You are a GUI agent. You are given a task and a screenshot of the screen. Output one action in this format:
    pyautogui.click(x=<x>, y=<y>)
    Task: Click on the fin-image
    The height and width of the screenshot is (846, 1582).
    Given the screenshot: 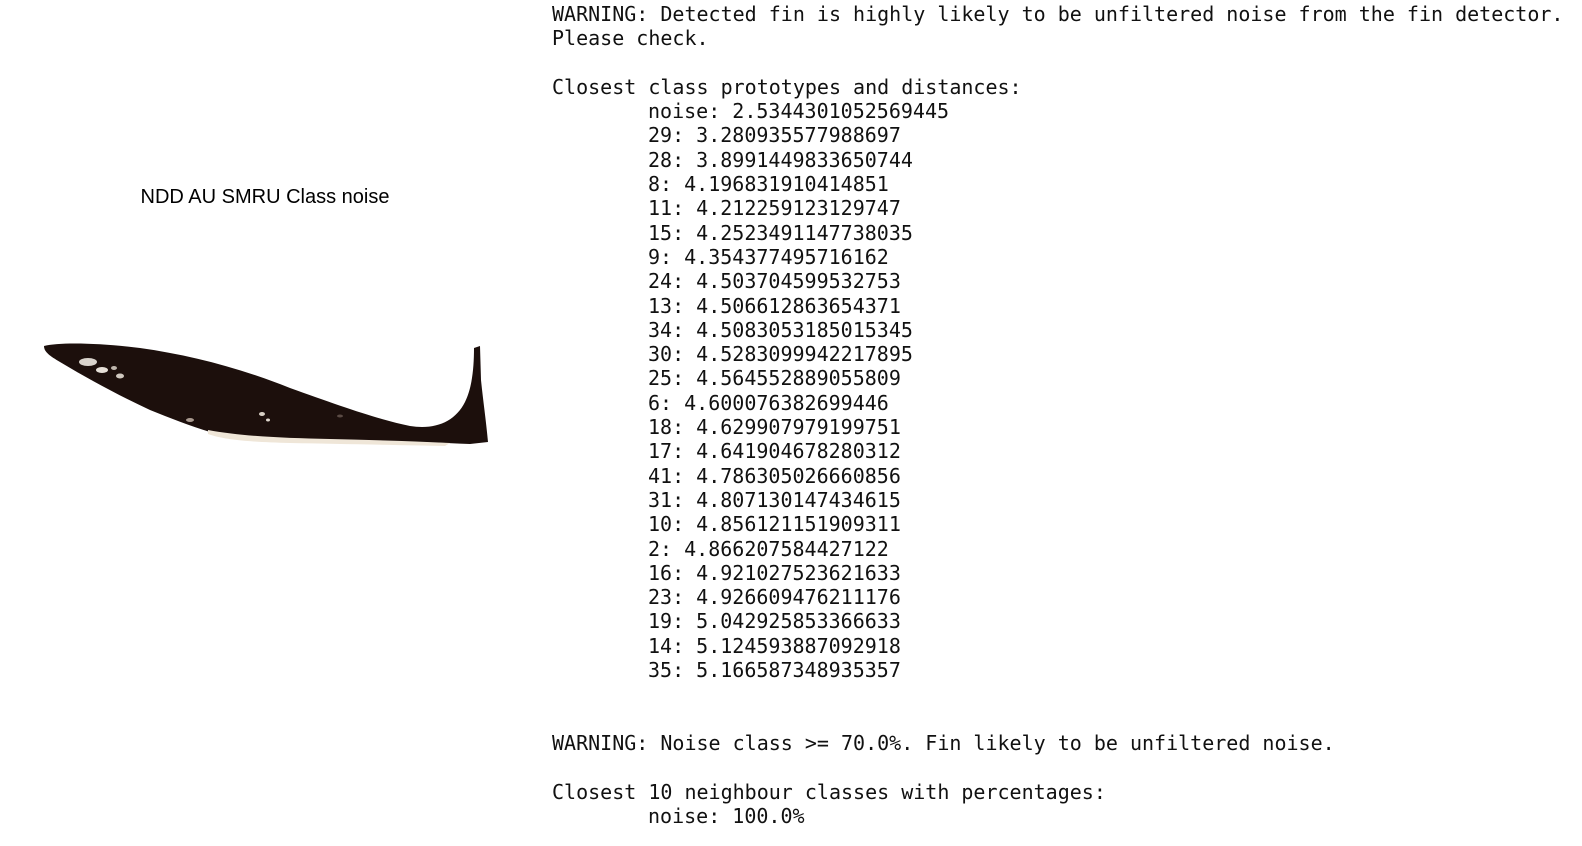 What is the action you would take?
    pyautogui.click(x=266, y=394)
    